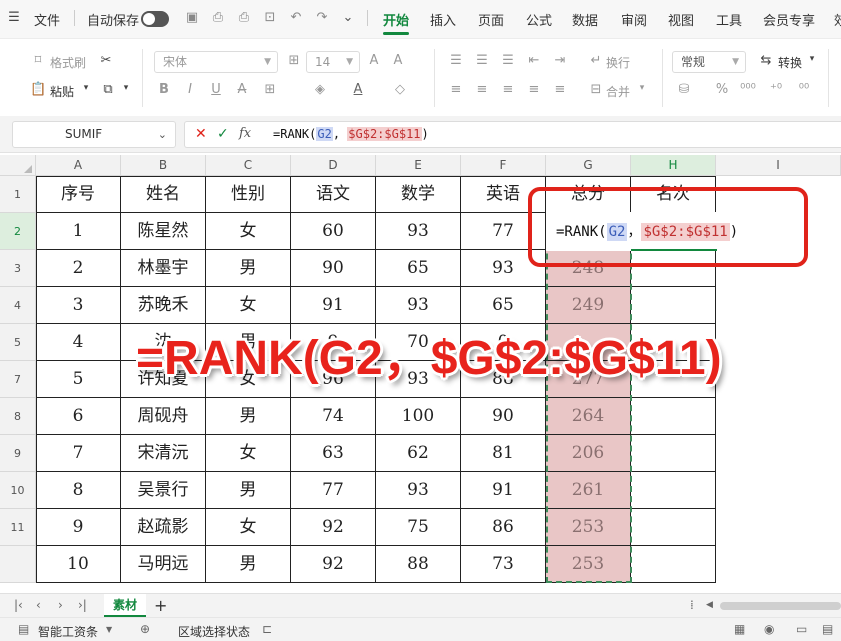 The height and width of the screenshot is (641, 841). What do you see at coordinates (418, 268) in the screenshot?
I see `table-cell: 65` at bounding box center [418, 268].